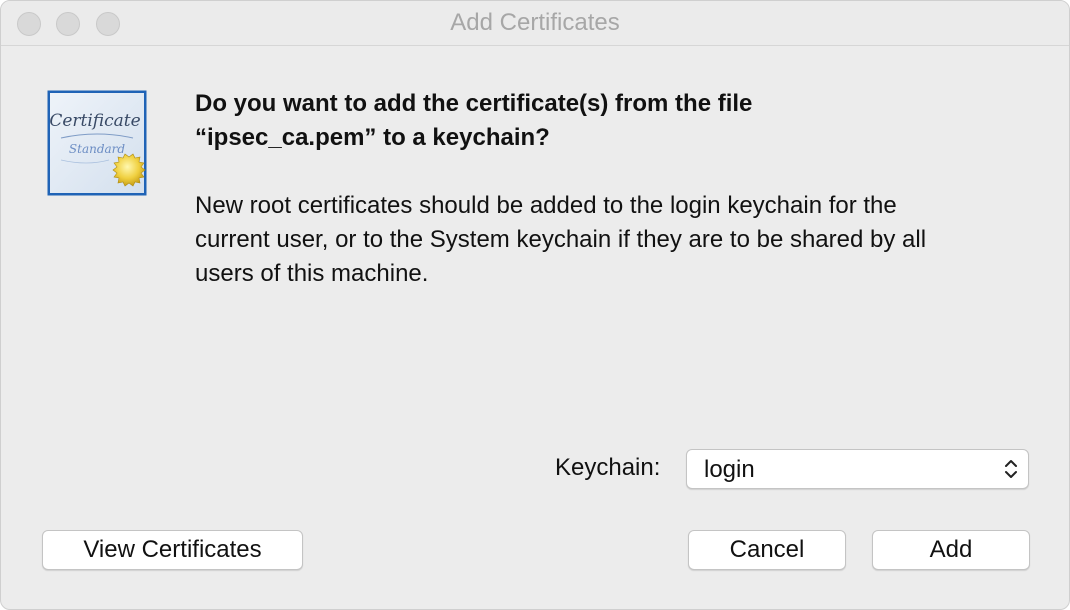 The image size is (1070, 610). I want to click on keychain-popup: login, so click(857, 469).